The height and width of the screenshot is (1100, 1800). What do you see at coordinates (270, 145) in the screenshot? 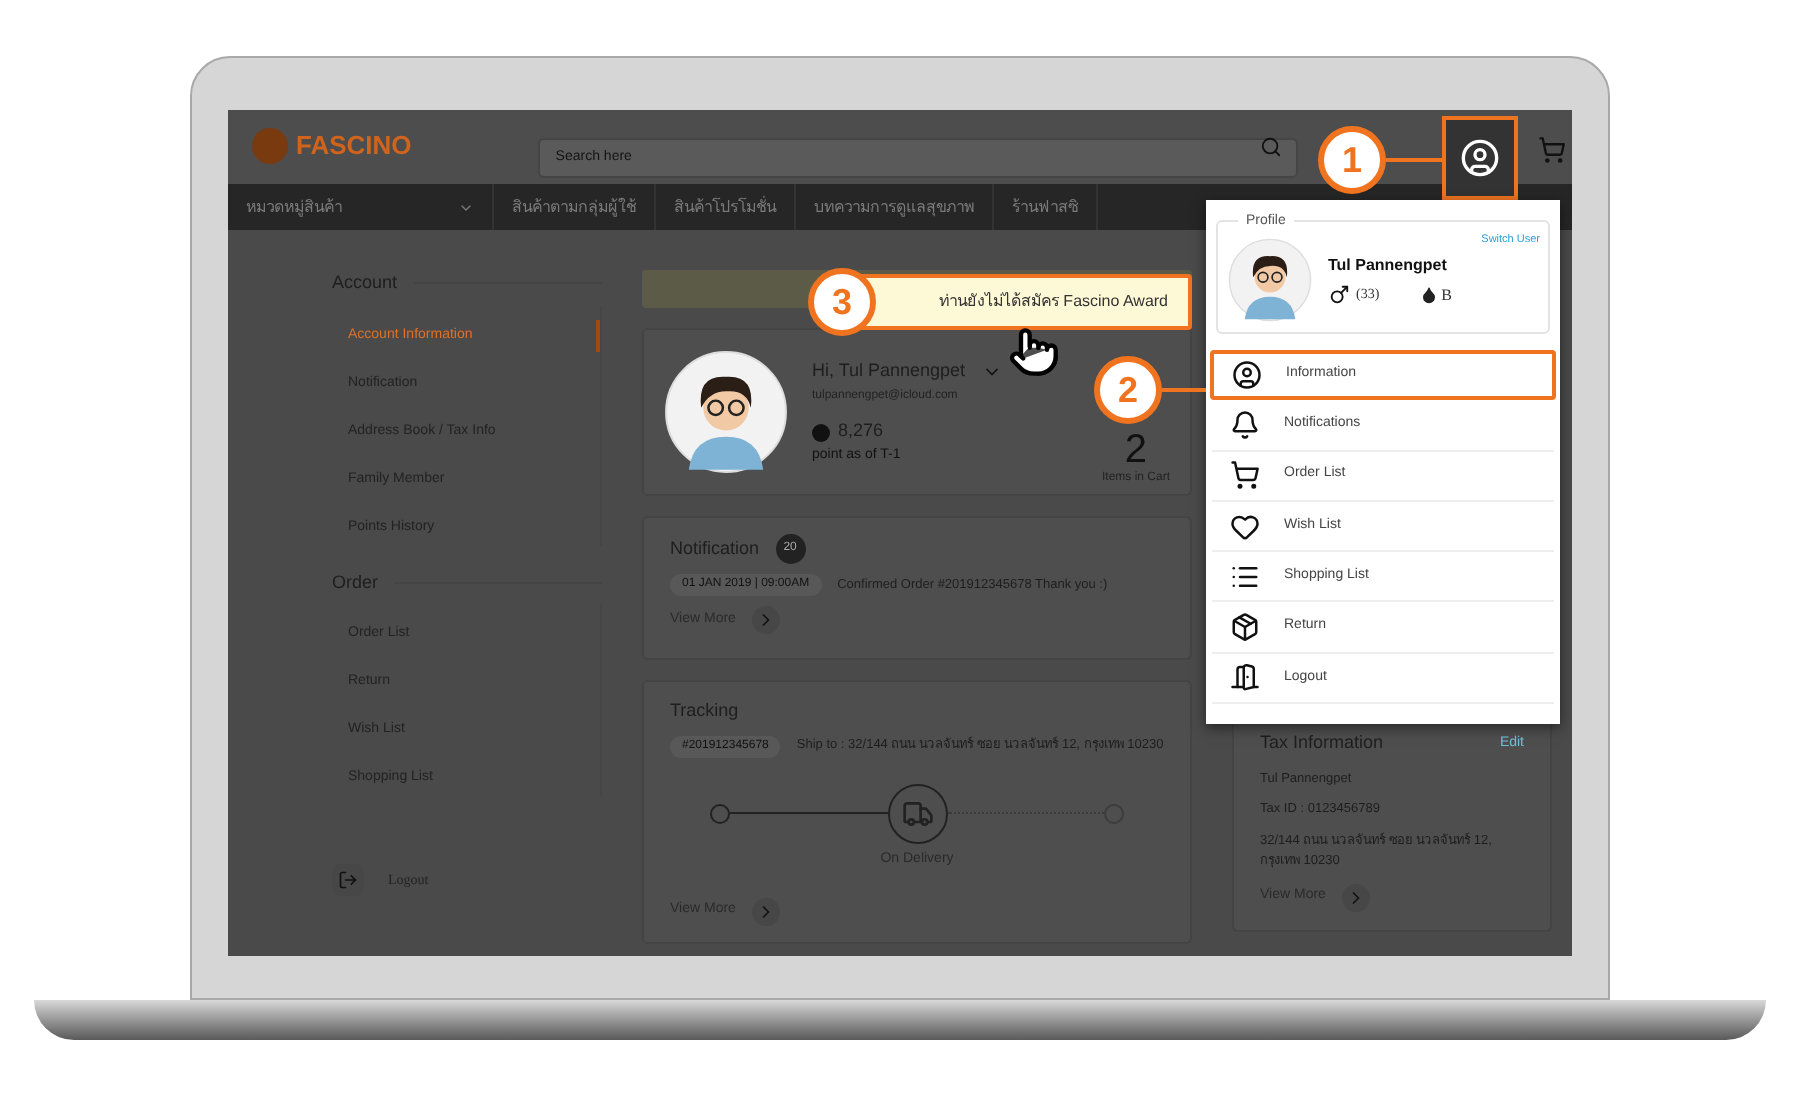
I see `logo-icon` at bounding box center [270, 145].